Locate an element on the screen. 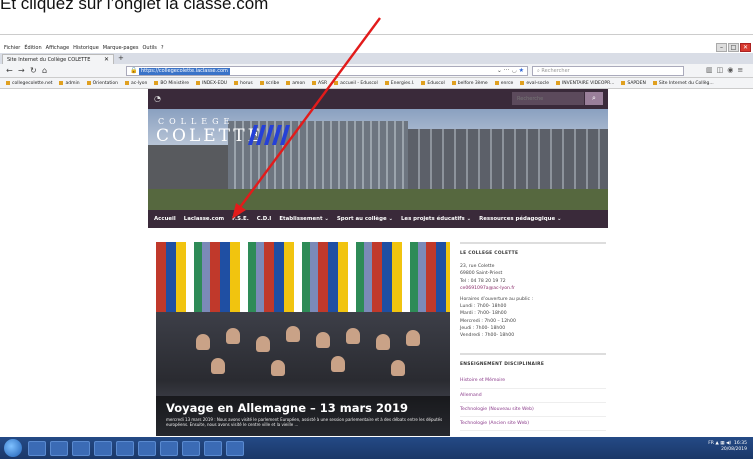  hours-line: Lundi : 7h00- 18h00 is located at coordinates (483, 307).